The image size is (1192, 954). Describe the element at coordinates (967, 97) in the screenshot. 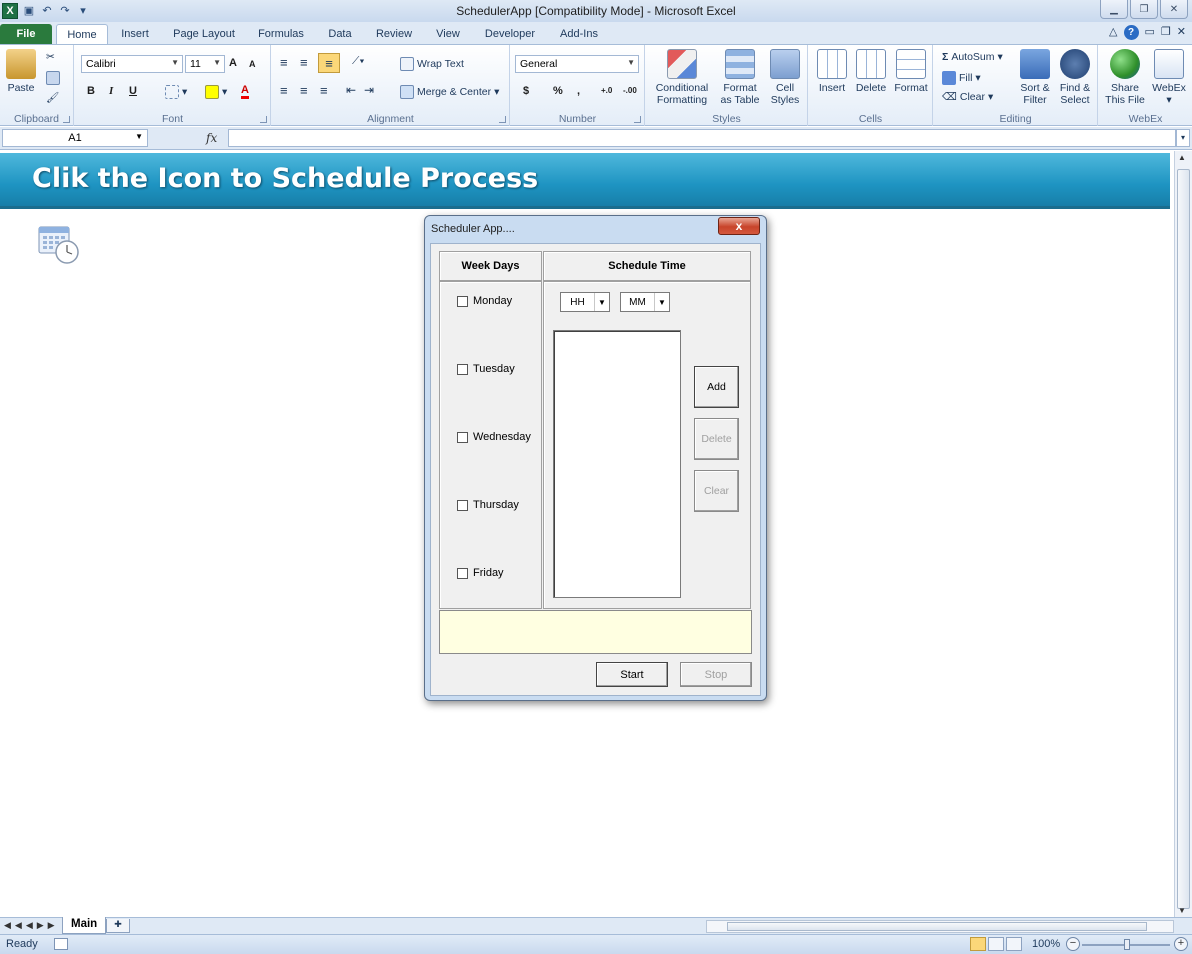

I see `clear-button: ⌫ Clear ▾` at that location.